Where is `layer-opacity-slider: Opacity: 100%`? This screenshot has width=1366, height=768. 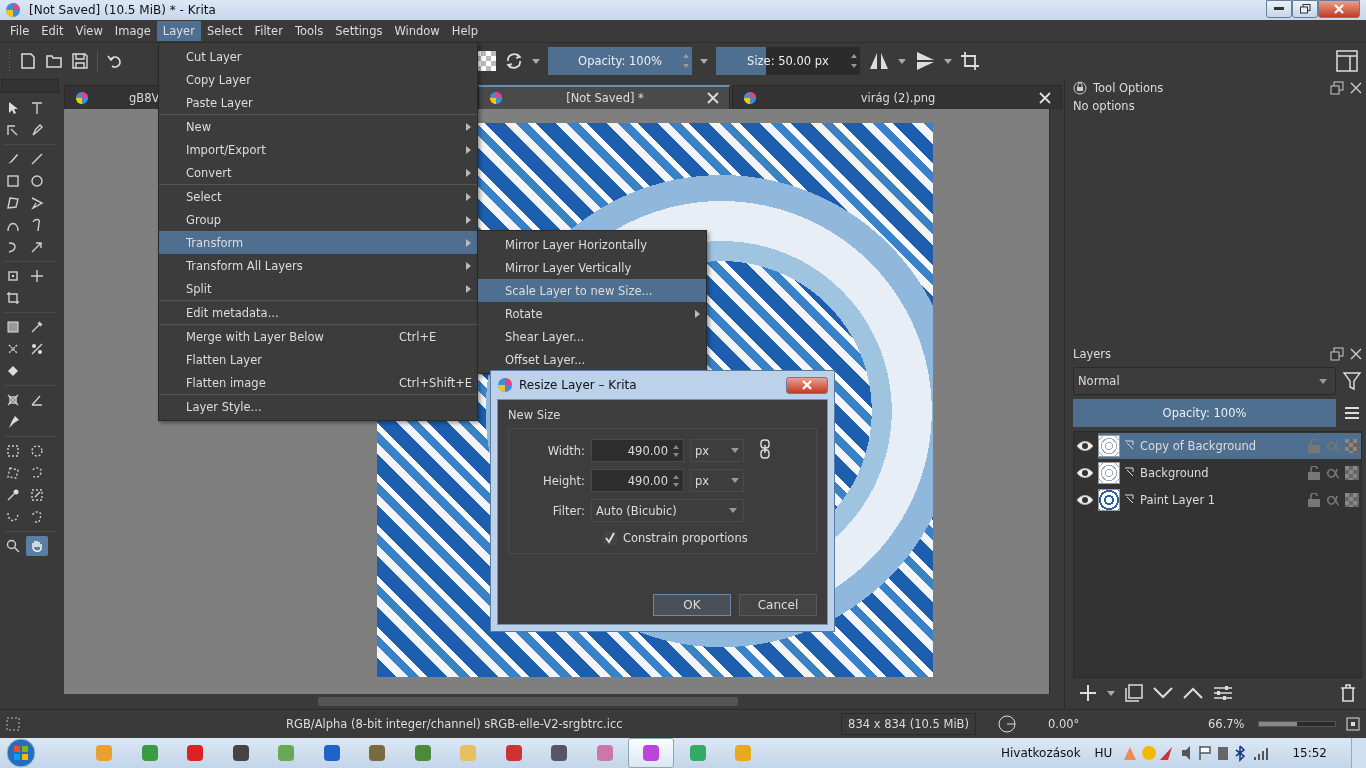 layer-opacity-slider: Opacity: 100% is located at coordinates (1204, 413).